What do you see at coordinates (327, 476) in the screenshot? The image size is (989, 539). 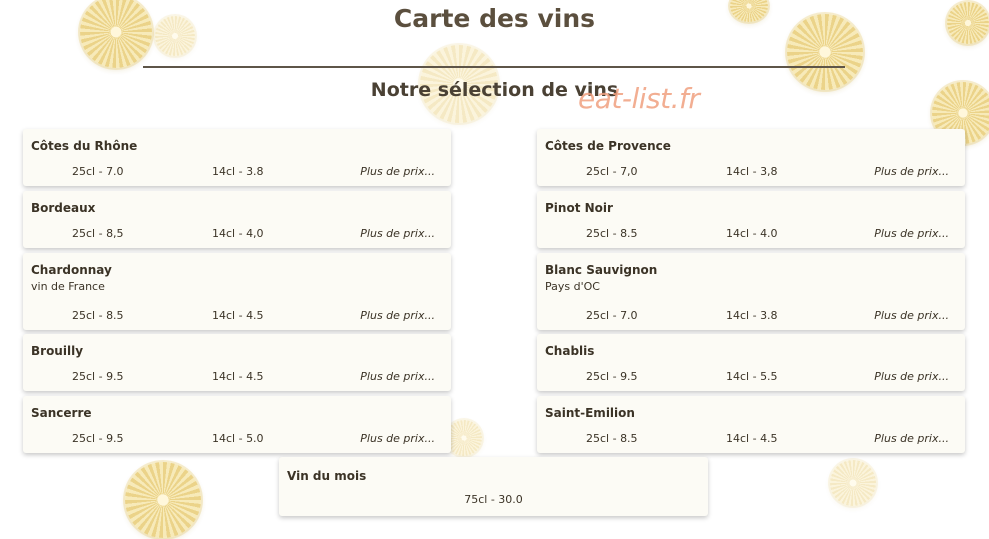 I see `wine-of-month-title: Vin du mois` at bounding box center [327, 476].